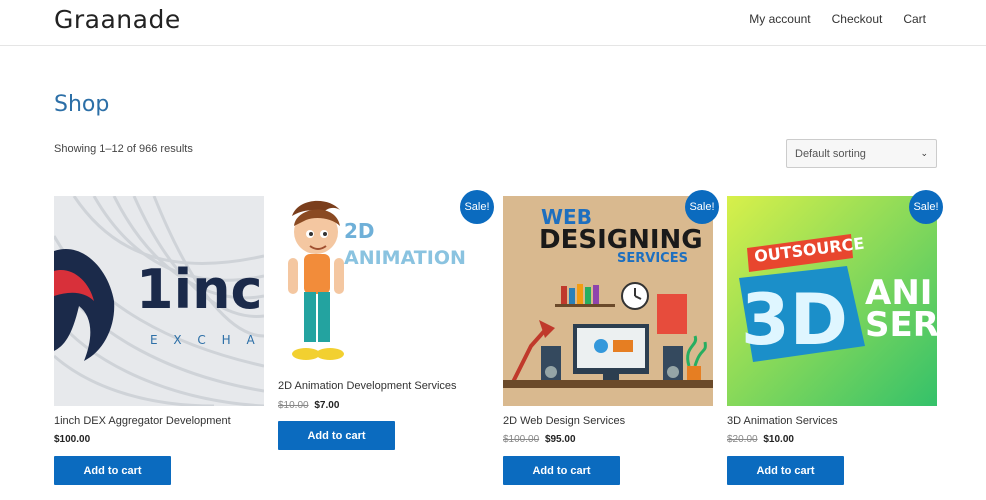 The height and width of the screenshot is (500, 986). I want to click on product-image: WEB DESIGNING SERVICES, so click(608, 301).